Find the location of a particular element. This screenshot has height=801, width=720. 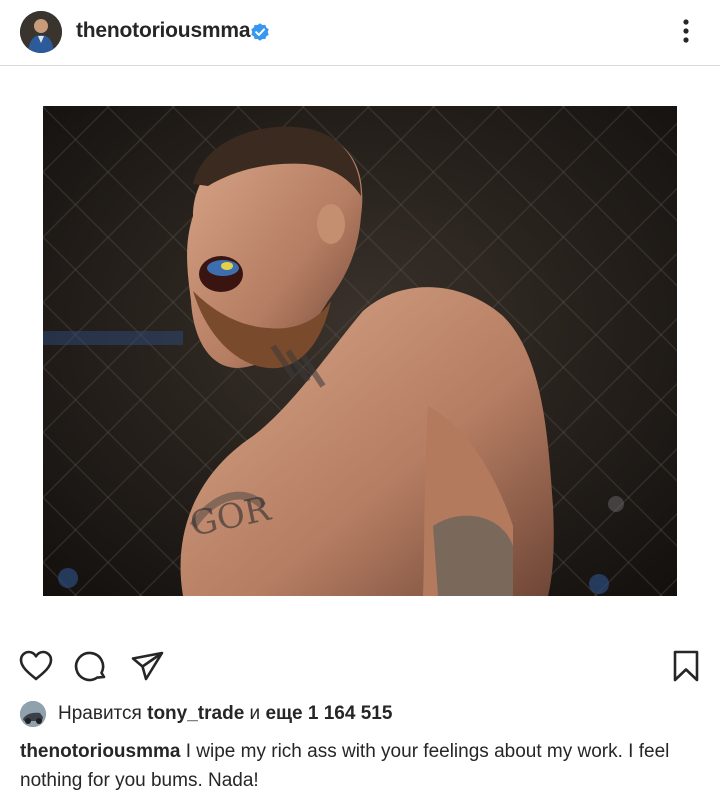

save-button is located at coordinates (686, 666).